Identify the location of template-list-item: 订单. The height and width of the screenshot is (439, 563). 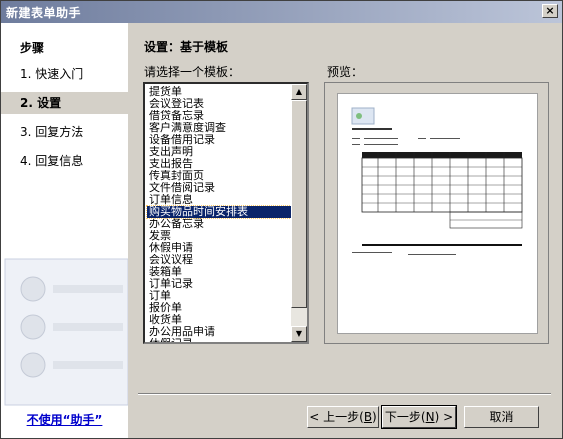
(220, 296).